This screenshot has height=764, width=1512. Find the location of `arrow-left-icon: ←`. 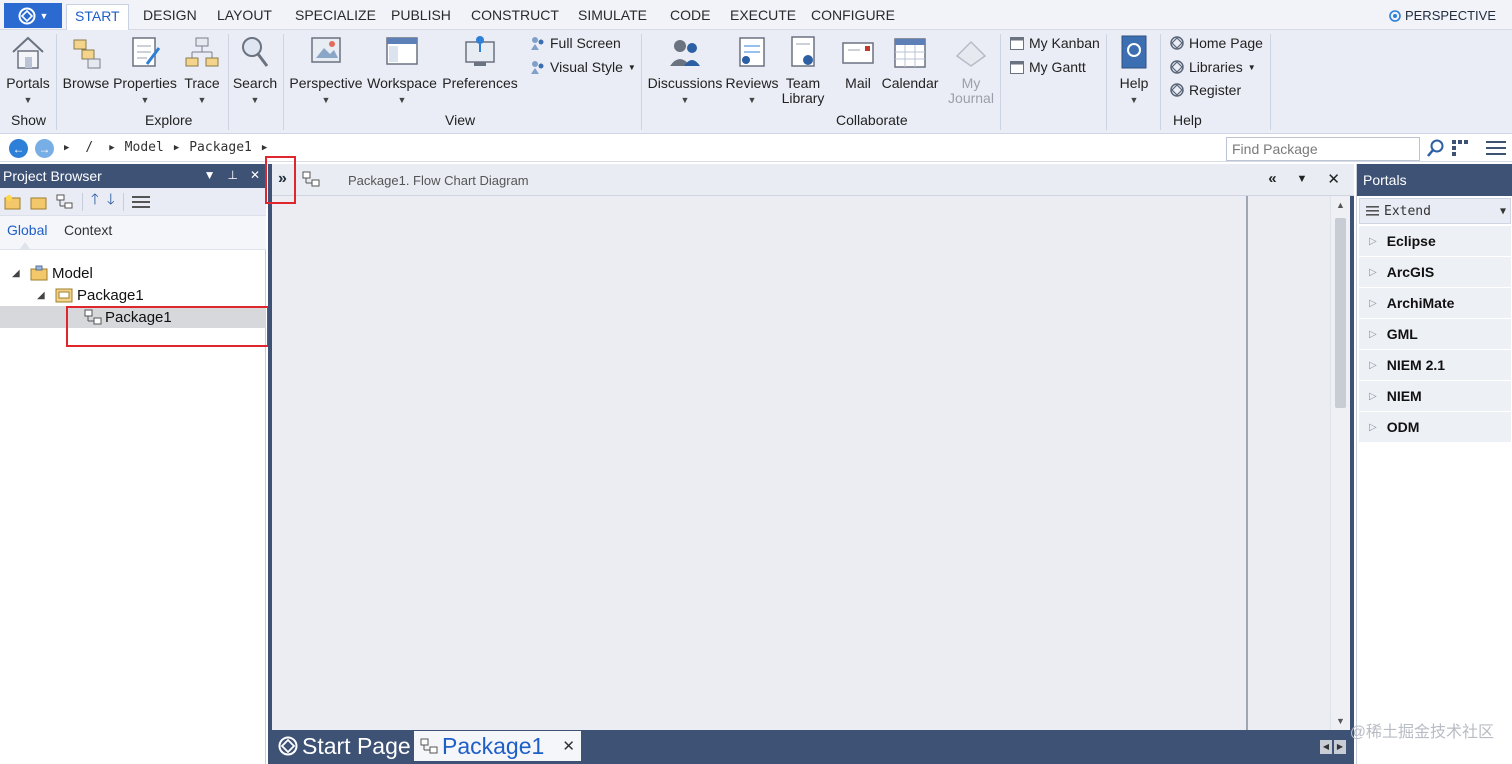

arrow-left-icon: ← is located at coordinates (18, 148).